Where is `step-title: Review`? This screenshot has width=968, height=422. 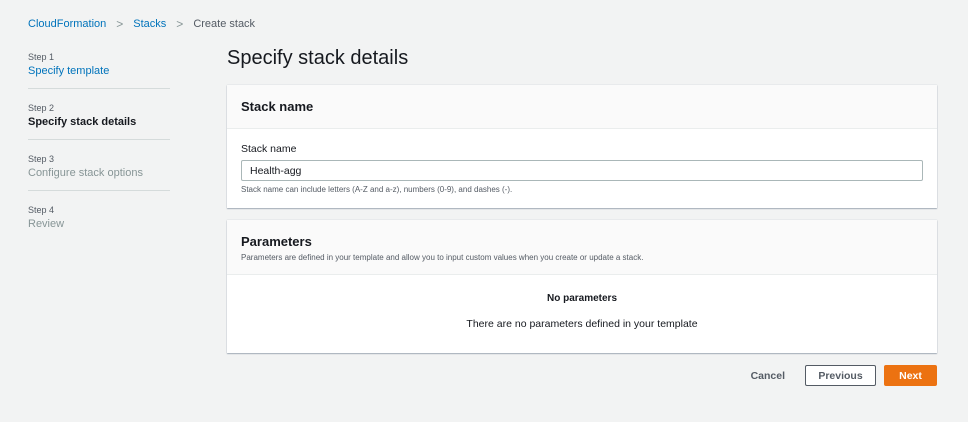 step-title: Review is located at coordinates (46, 224).